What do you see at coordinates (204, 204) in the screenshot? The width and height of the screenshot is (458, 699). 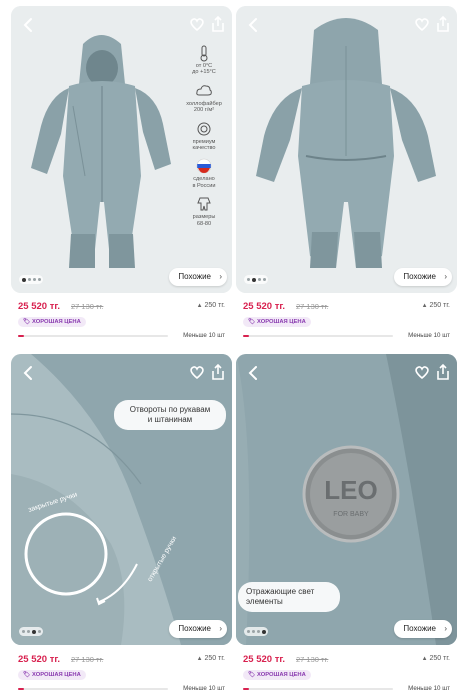 I see `romper-size-icon` at bounding box center [204, 204].